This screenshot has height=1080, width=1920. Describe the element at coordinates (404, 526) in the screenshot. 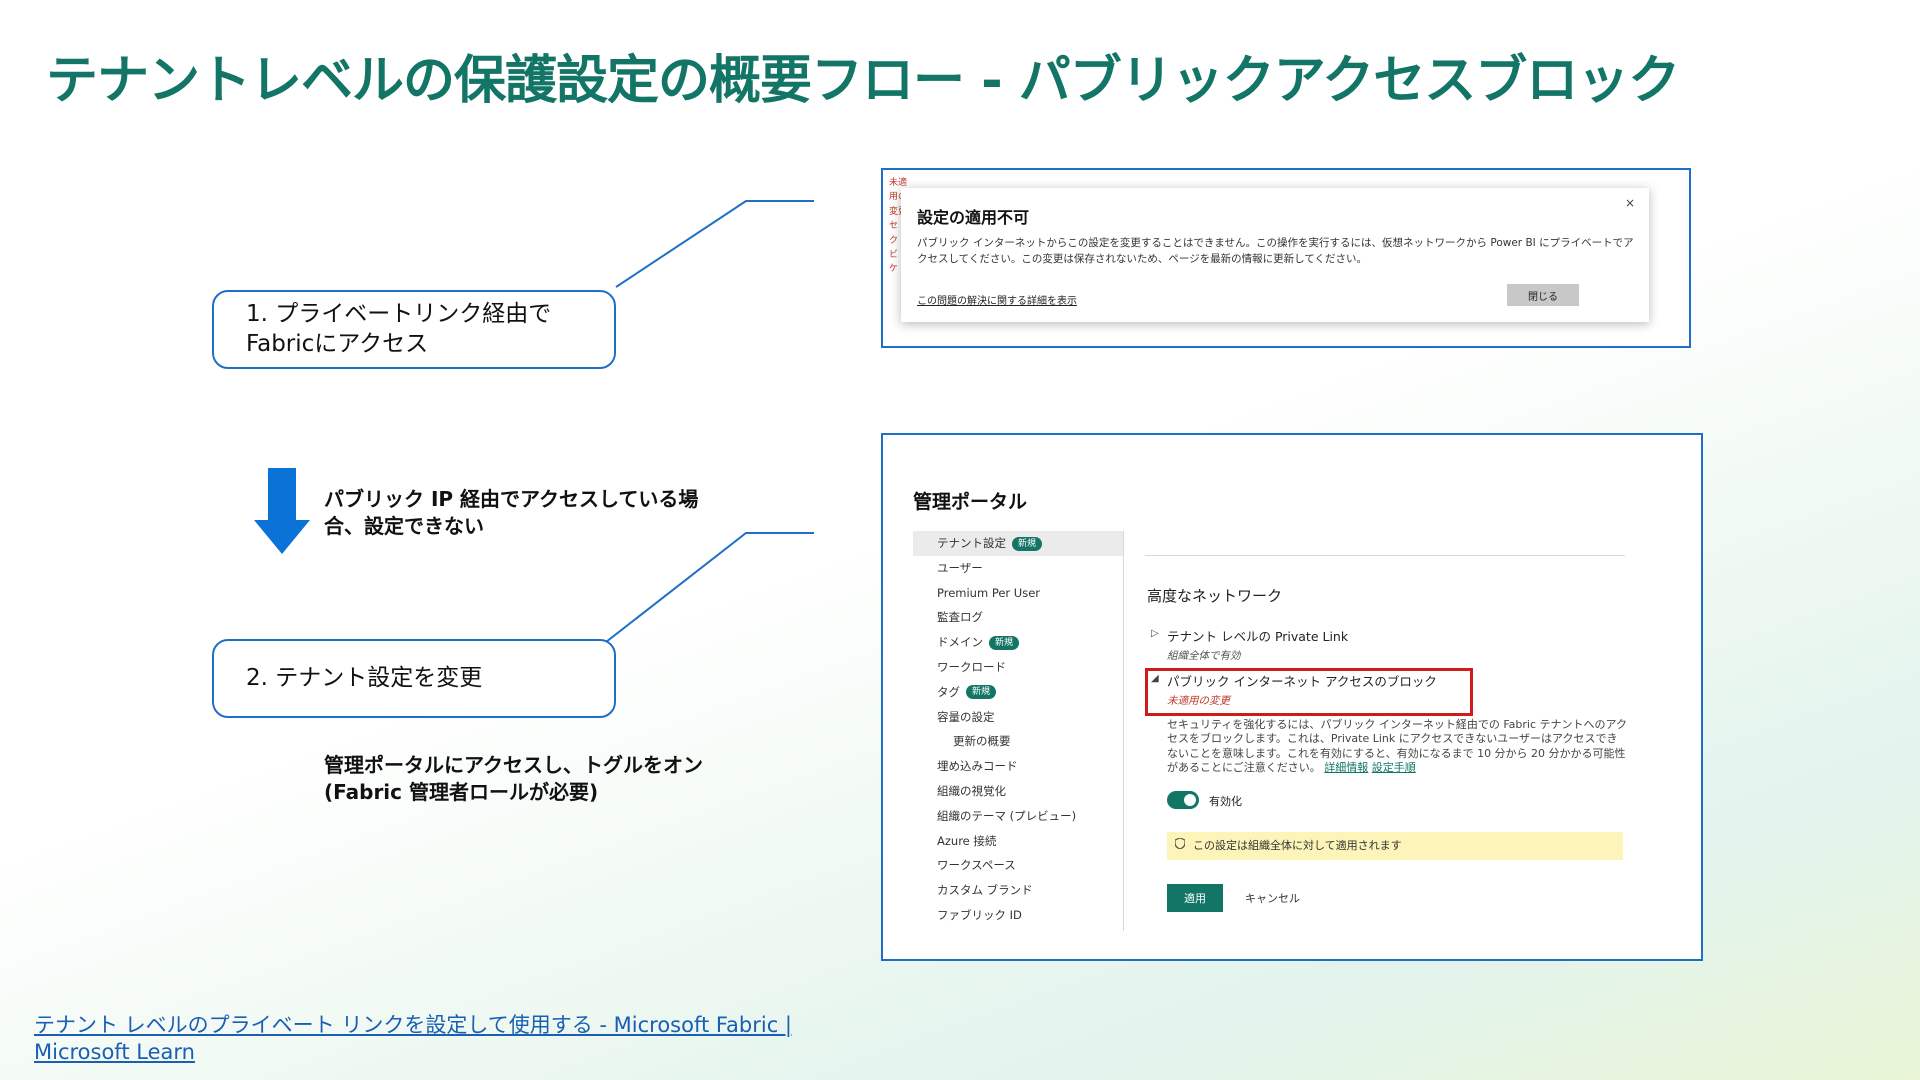

I see `note-public-ip-line2: 合、設定できない` at that location.